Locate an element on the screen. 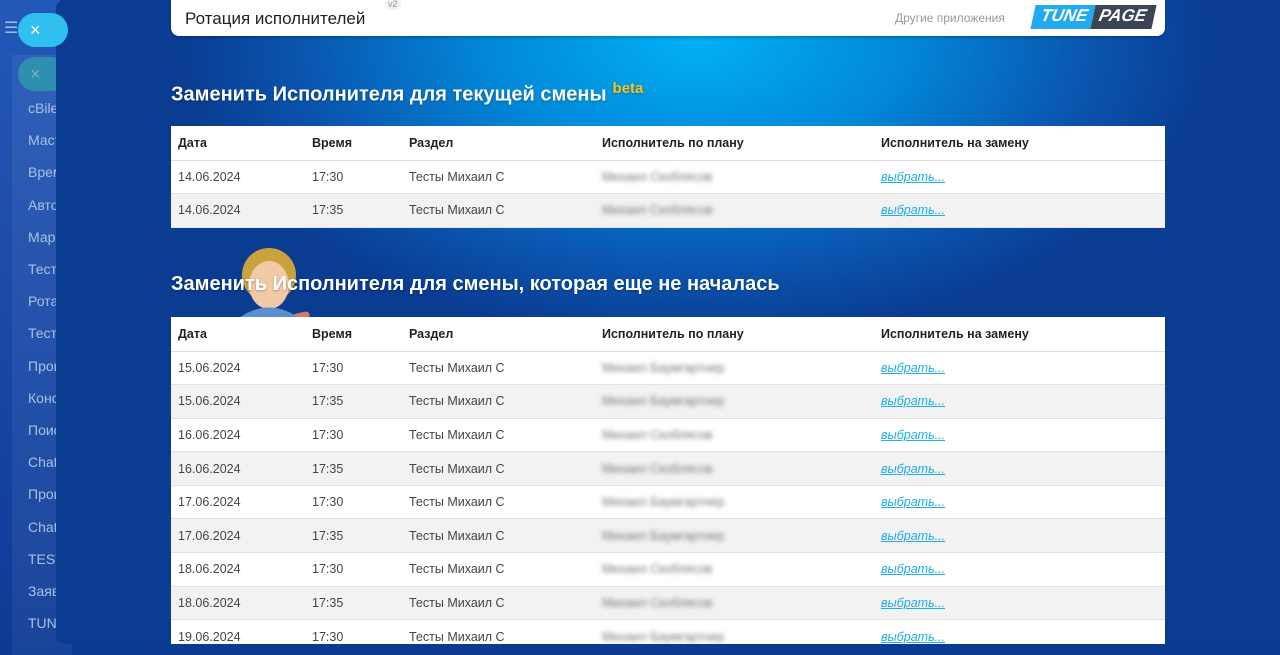 The width and height of the screenshot is (1280, 655). version-badge: v2 is located at coordinates (393, 5).